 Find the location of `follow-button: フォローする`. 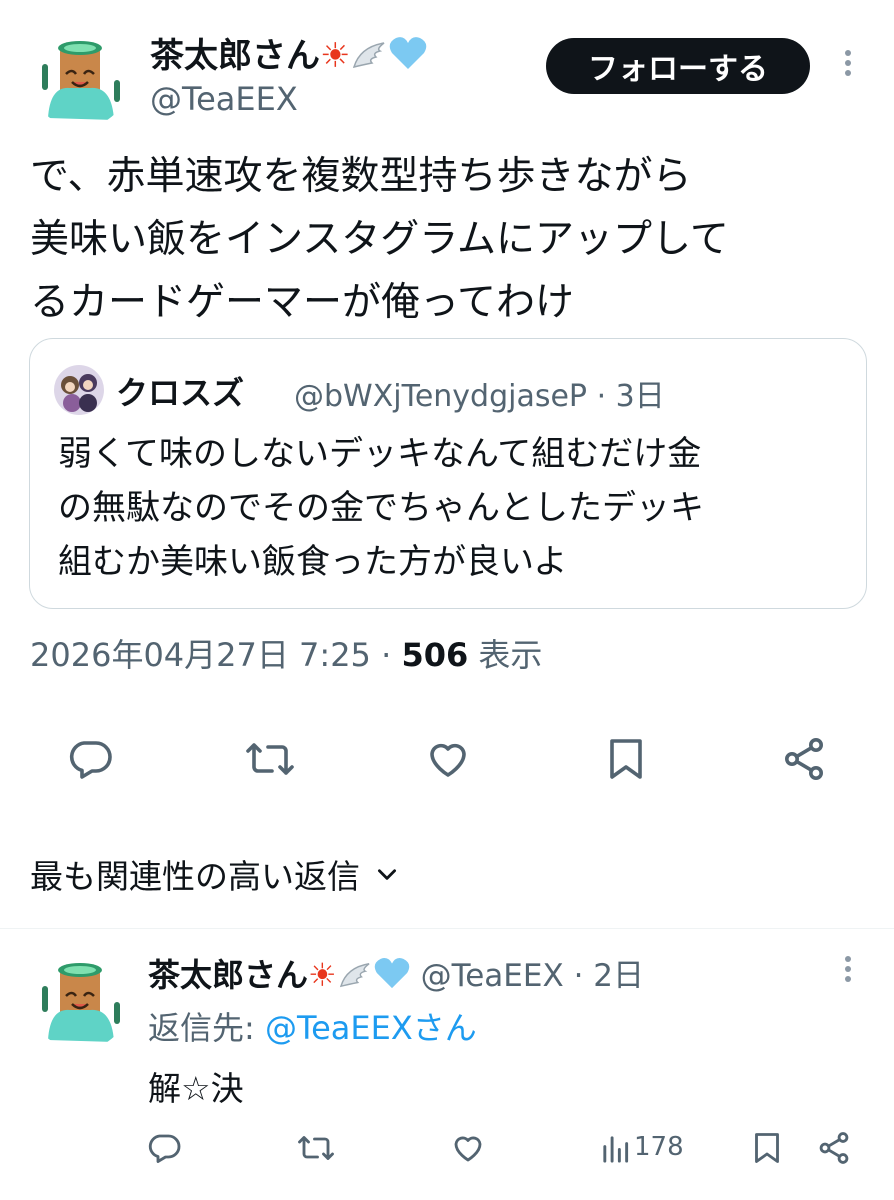

follow-button: フォローする is located at coordinates (678, 66).